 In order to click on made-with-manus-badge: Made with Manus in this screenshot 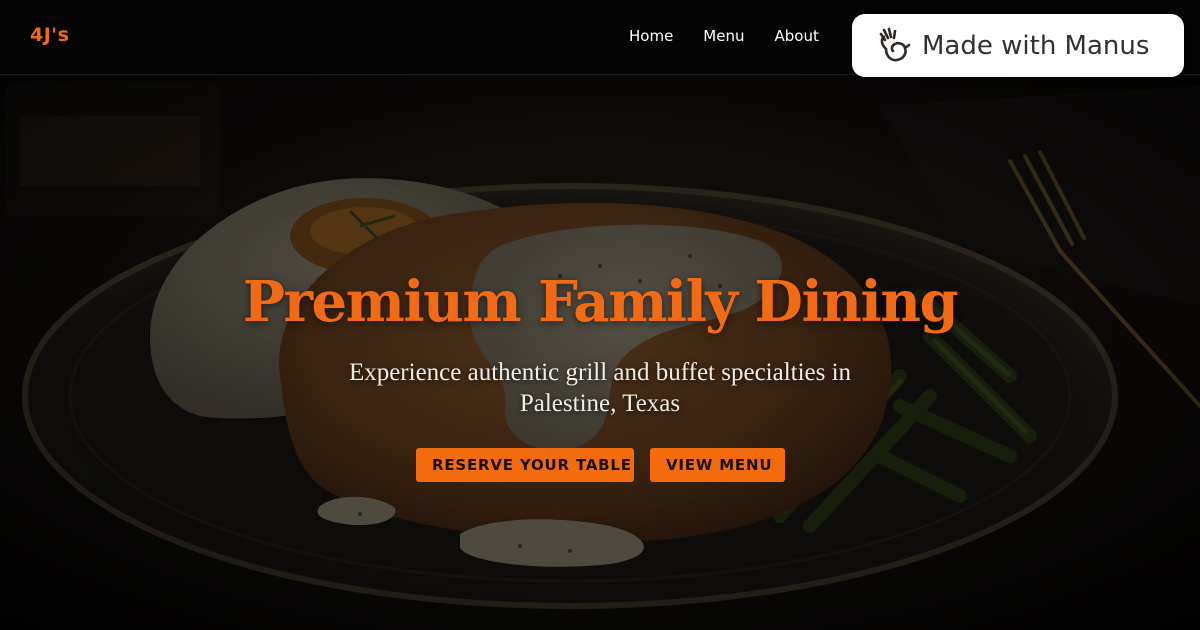, I will do `click(1018, 45)`.